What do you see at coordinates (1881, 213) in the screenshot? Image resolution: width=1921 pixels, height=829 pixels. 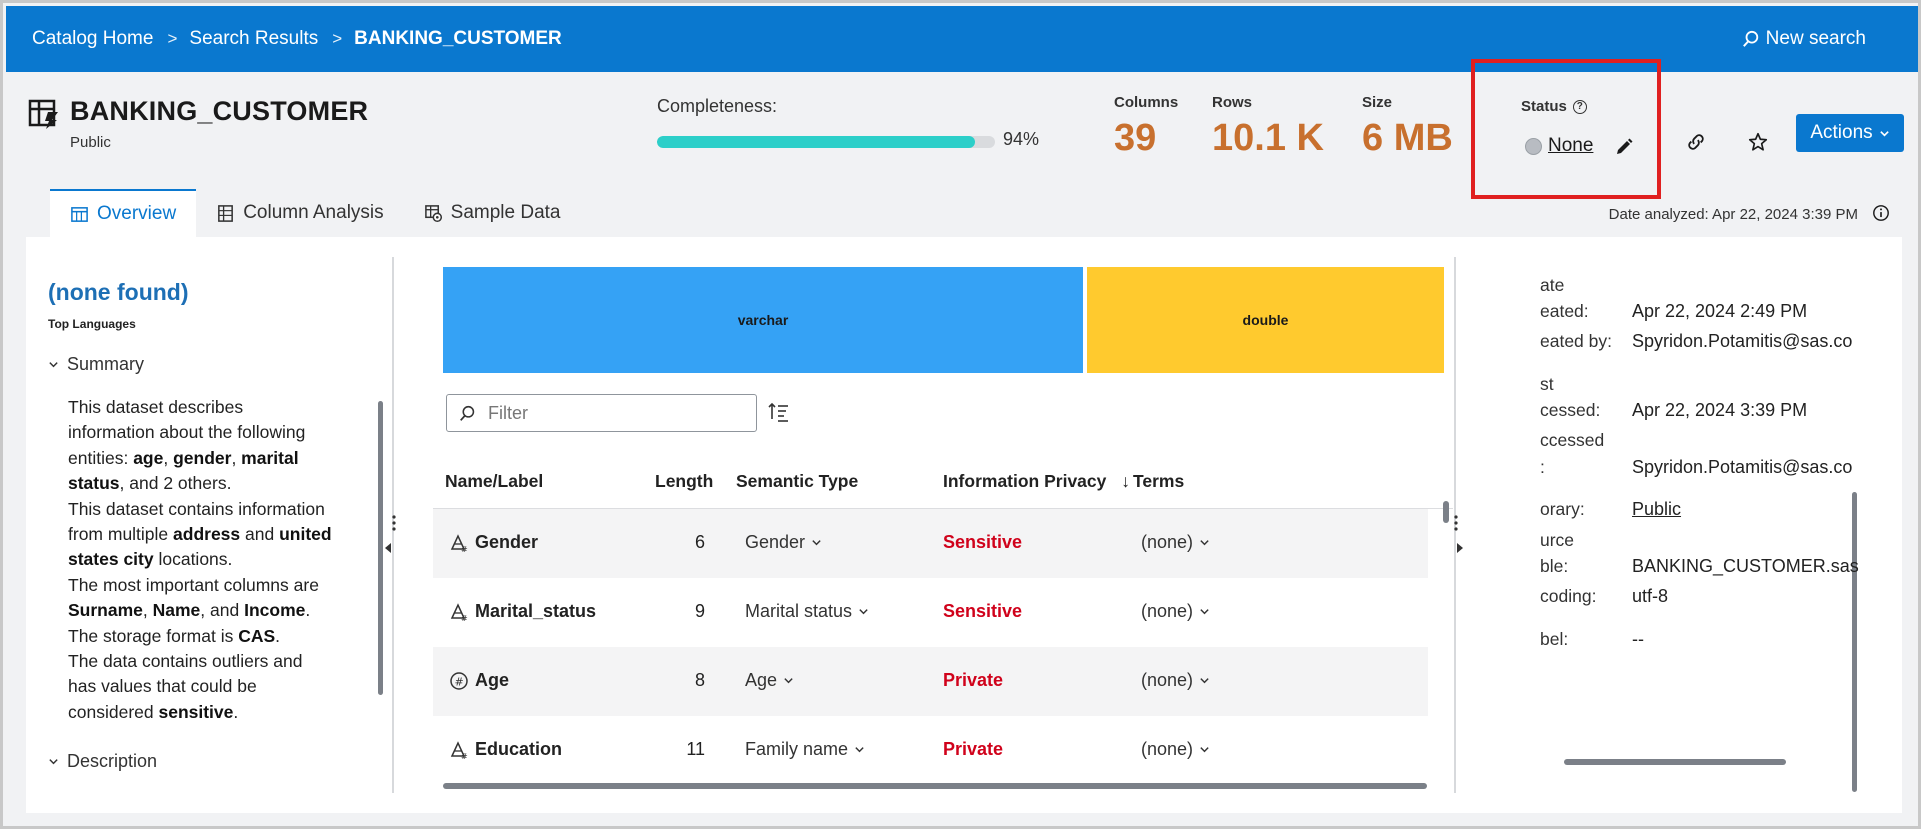 I see `info-icon` at bounding box center [1881, 213].